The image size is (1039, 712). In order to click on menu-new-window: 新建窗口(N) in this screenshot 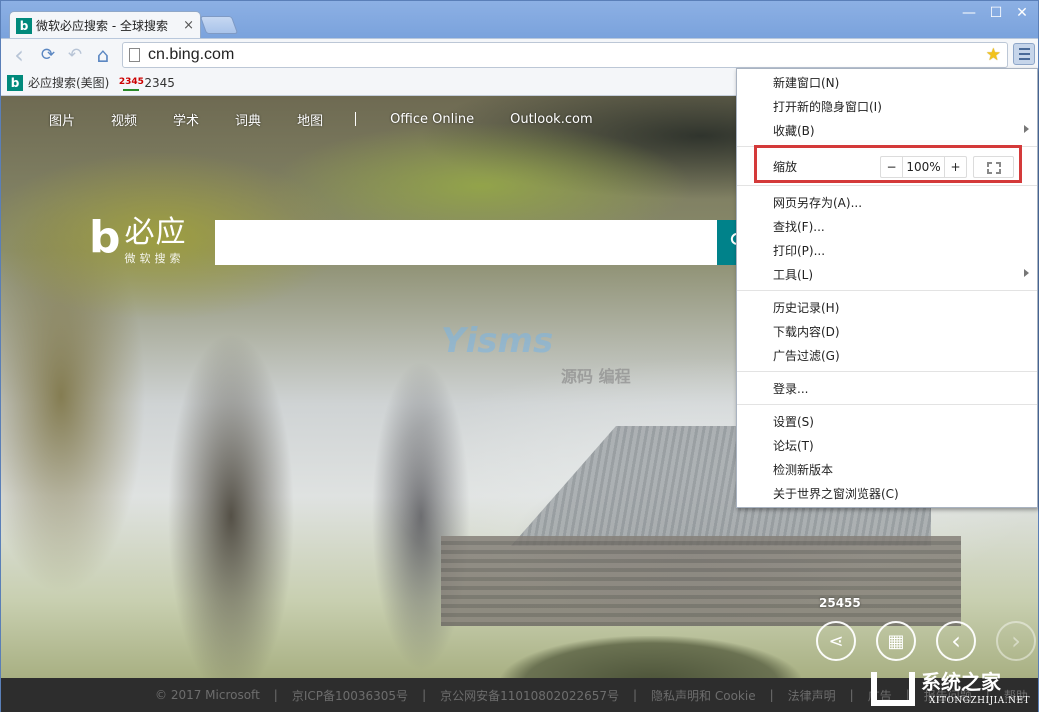, I will do `click(887, 82)`.